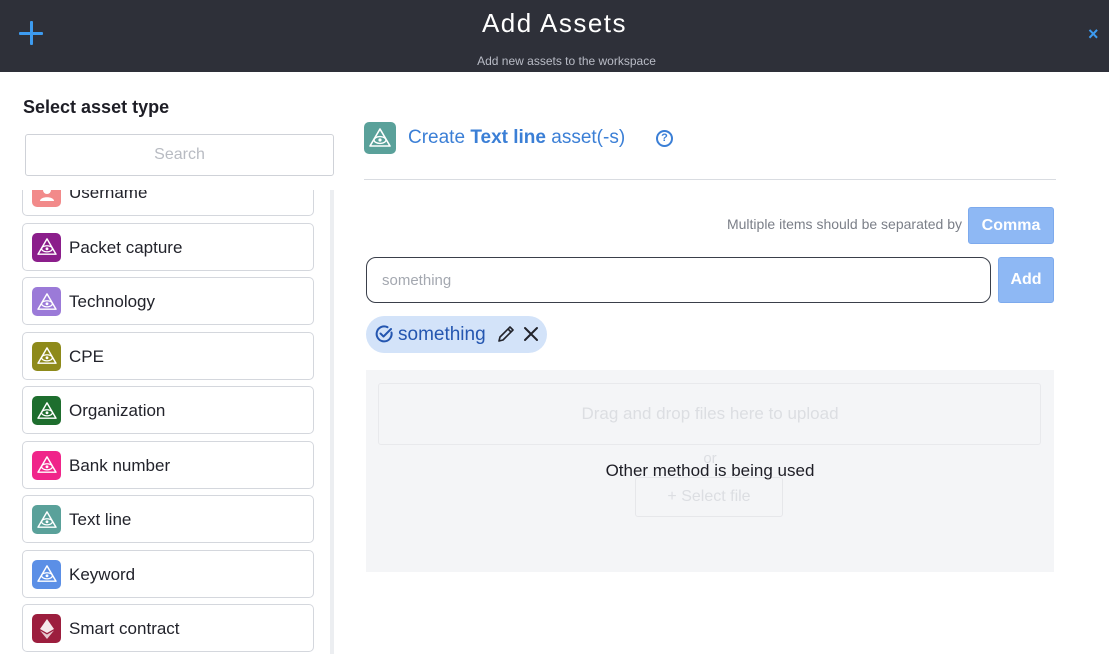 The height and width of the screenshot is (654, 1109). Describe the element at coordinates (86, 356) in the screenshot. I see `asset-type-label: CPE` at that location.